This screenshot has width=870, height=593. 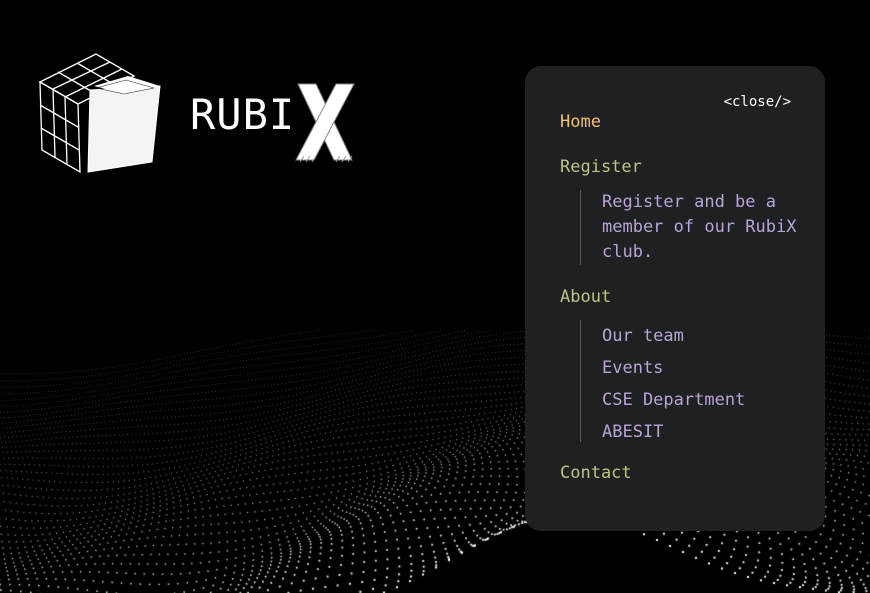 I want to click on nav-register: Register, so click(x=601, y=167).